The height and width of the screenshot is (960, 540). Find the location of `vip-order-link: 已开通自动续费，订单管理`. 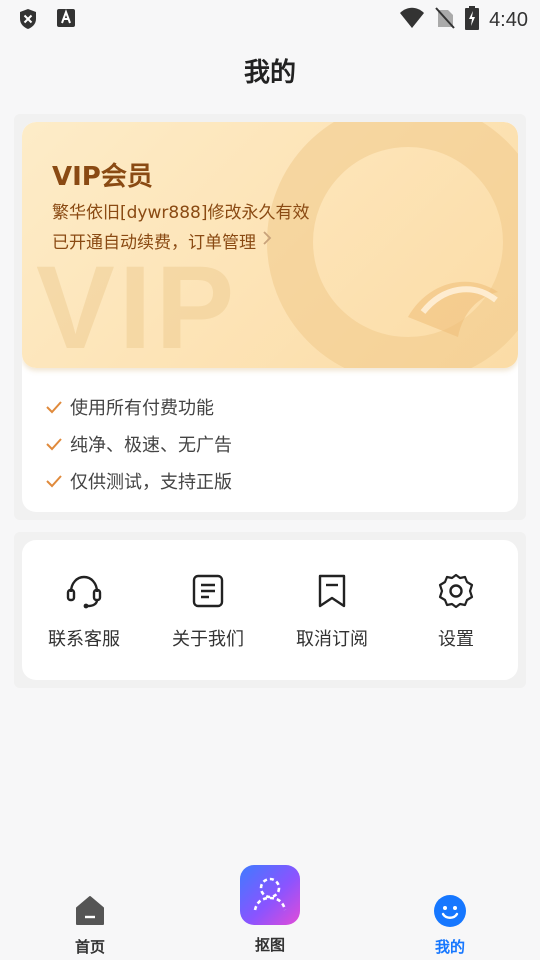

vip-order-link: 已开通自动续费，订单管理 is located at coordinates (162, 240).